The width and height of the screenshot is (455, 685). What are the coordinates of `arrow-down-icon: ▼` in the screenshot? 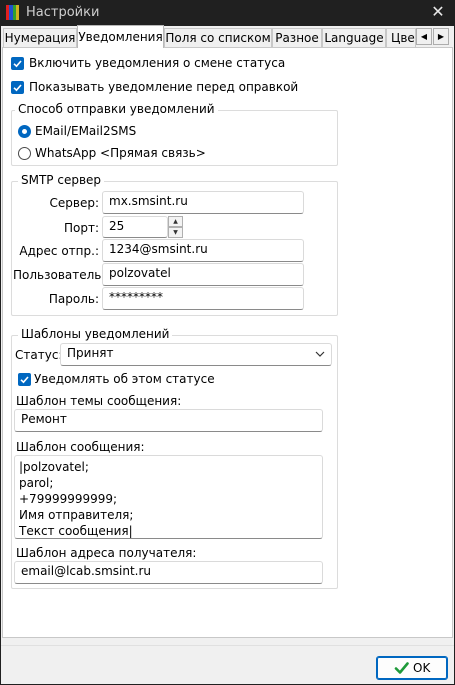 It's located at (175, 232).